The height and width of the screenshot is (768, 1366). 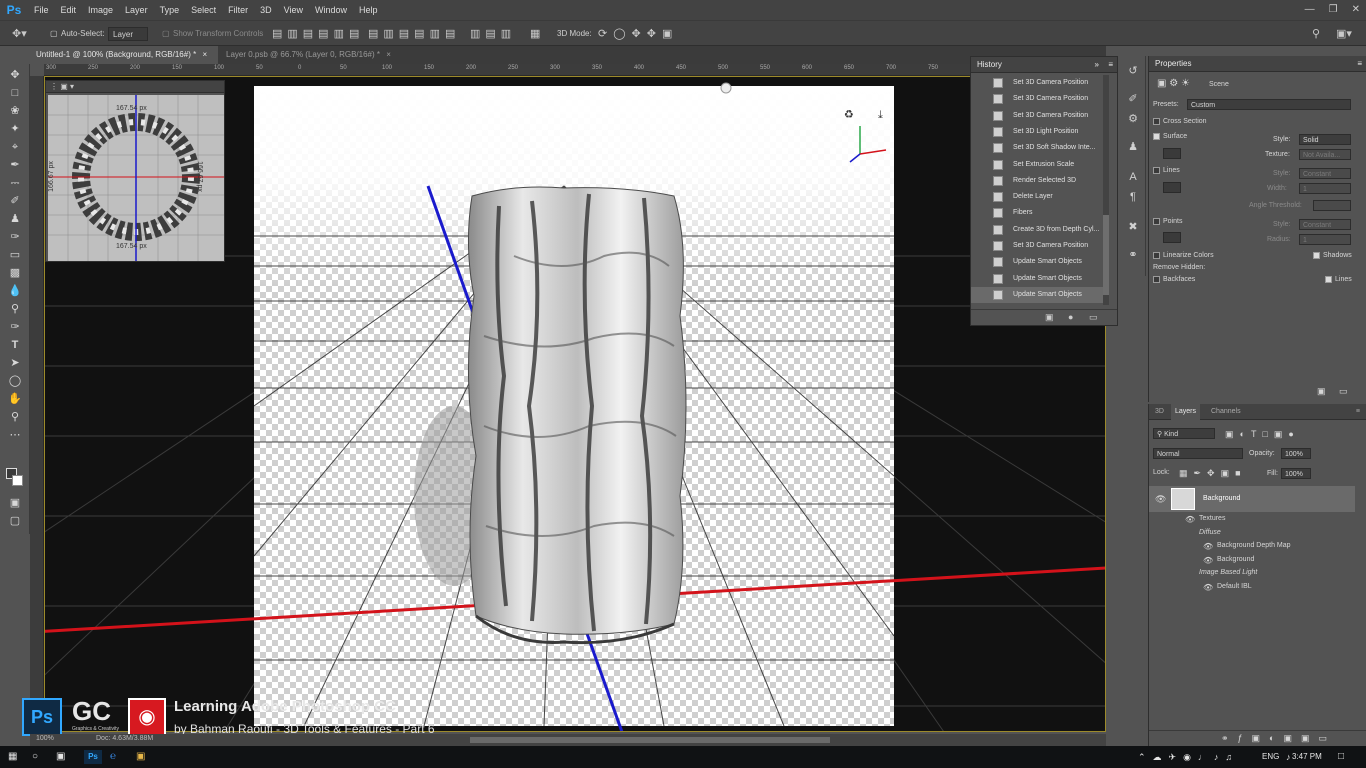 What do you see at coordinates (1310, 10) in the screenshot?
I see `minimize-icon: —` at bounding box center [1310, 10].